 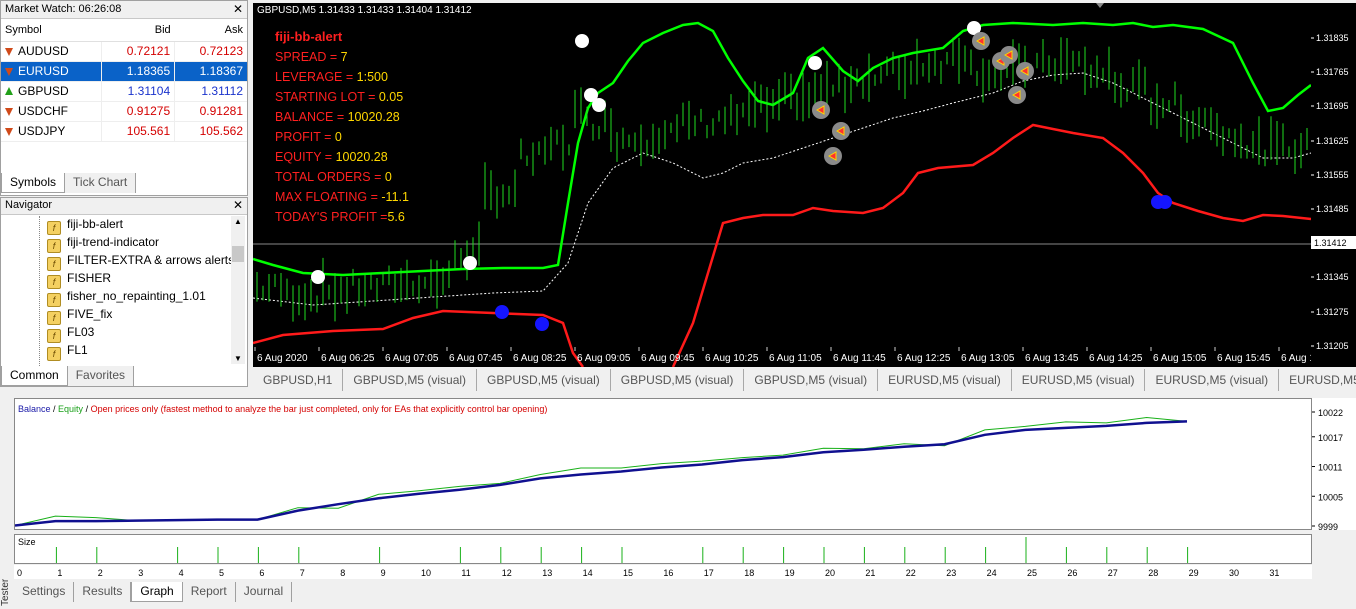 What do you see at coordinates (298, 380) in the screenshot?
I see `chart-tab: GBPUSD,H1` at bounding box center [298, 380].